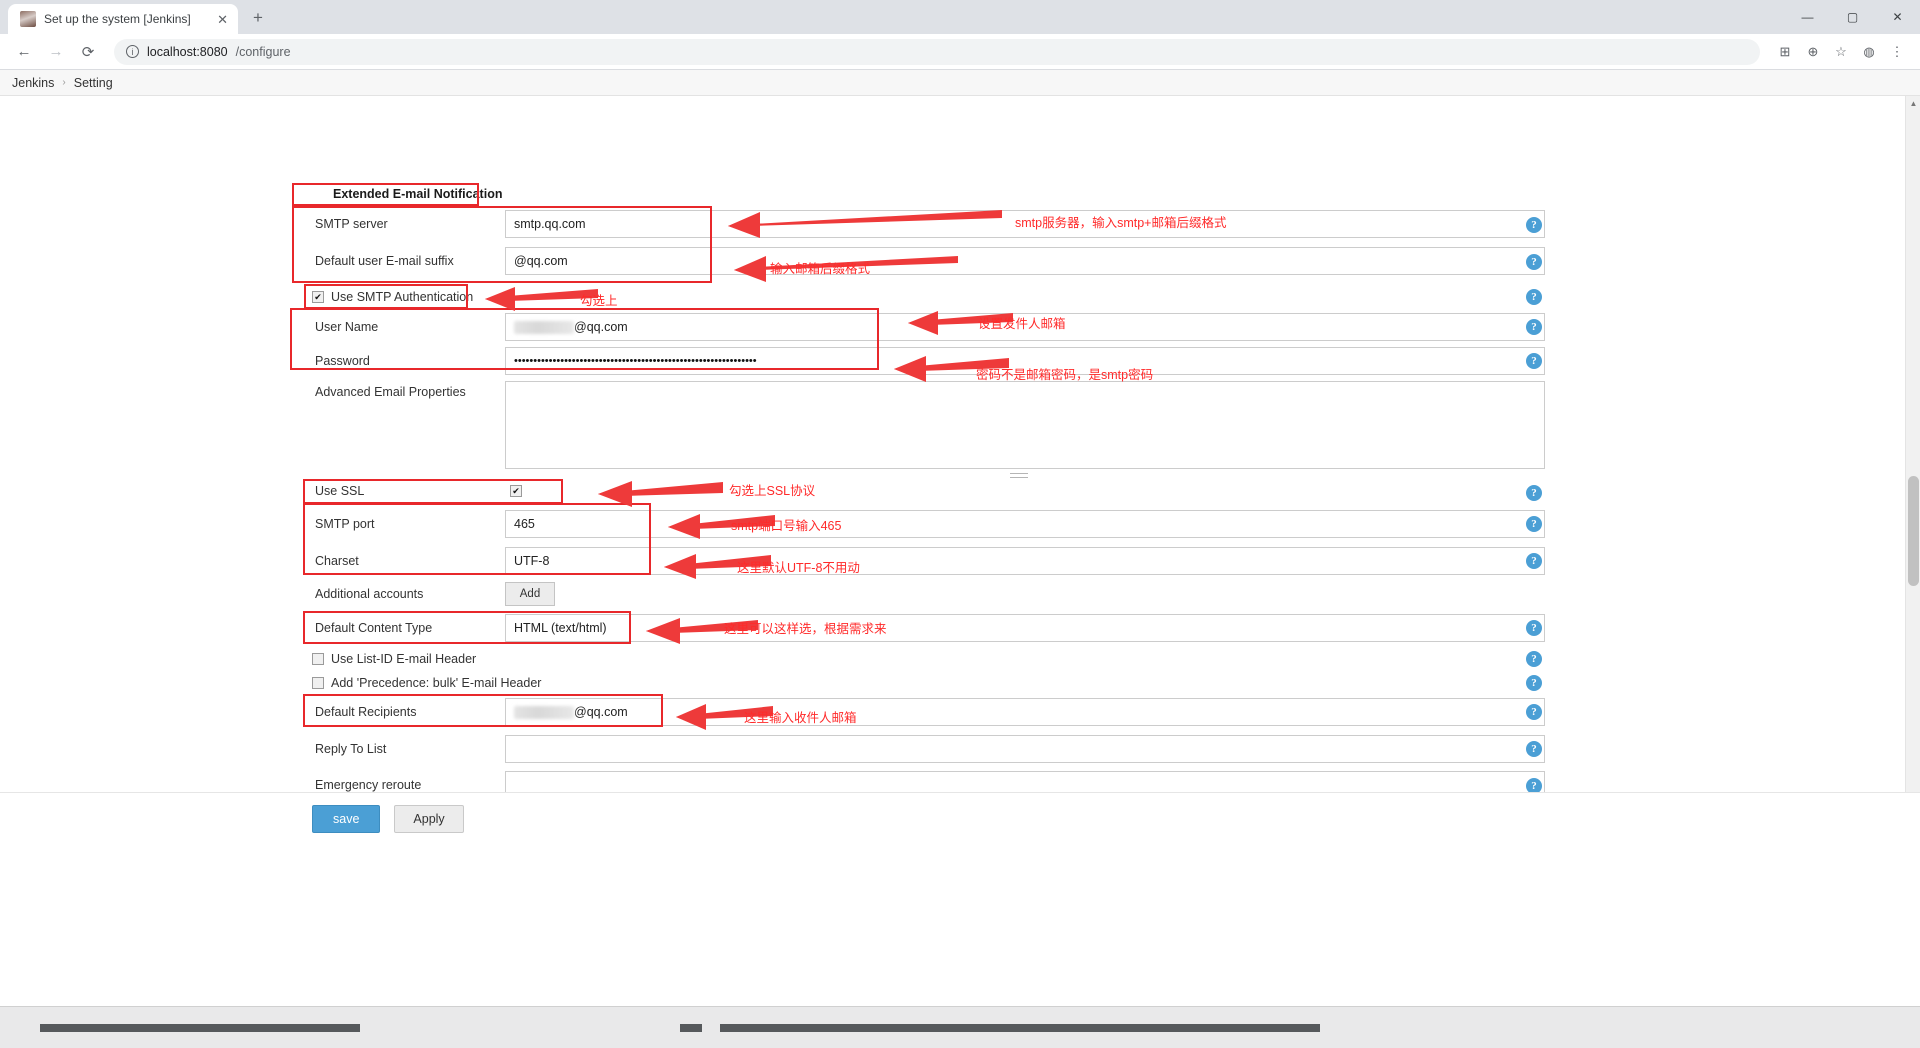 This screenshot has height=1048, width=1920. I want to click on field-row-advanced-props: Advanced Email Properties, so click(922, 425).